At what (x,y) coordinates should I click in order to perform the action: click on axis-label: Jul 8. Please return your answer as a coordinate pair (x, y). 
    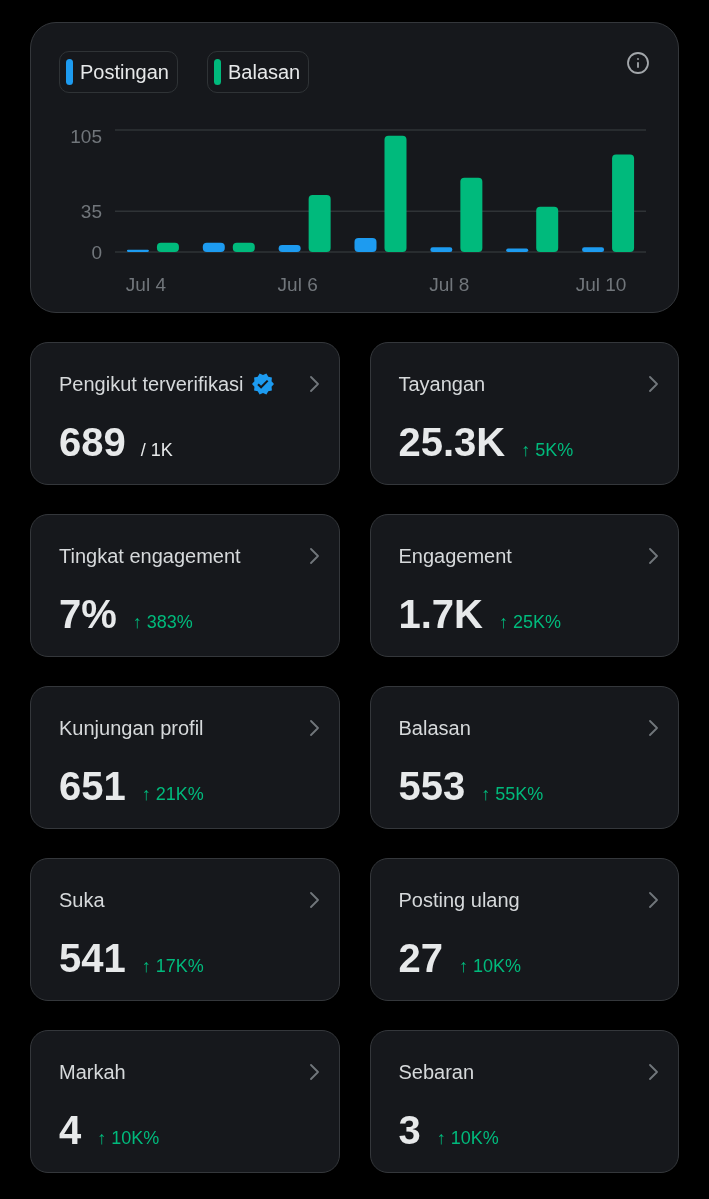
    Looking at the image, I should click on (449, 284).